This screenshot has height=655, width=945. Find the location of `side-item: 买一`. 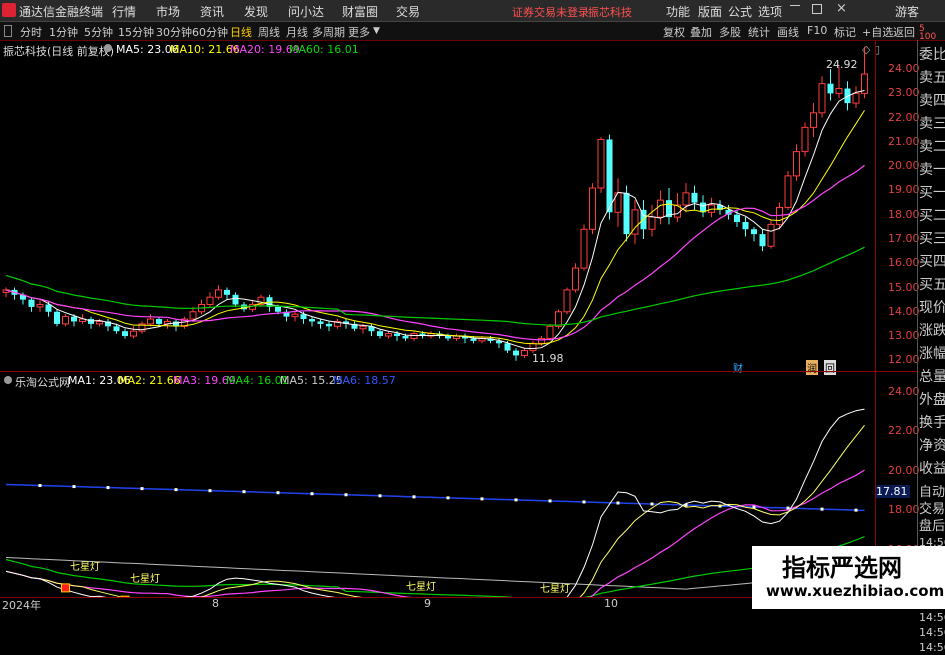

side-item: 买一 is located at coordinates (932, 193).